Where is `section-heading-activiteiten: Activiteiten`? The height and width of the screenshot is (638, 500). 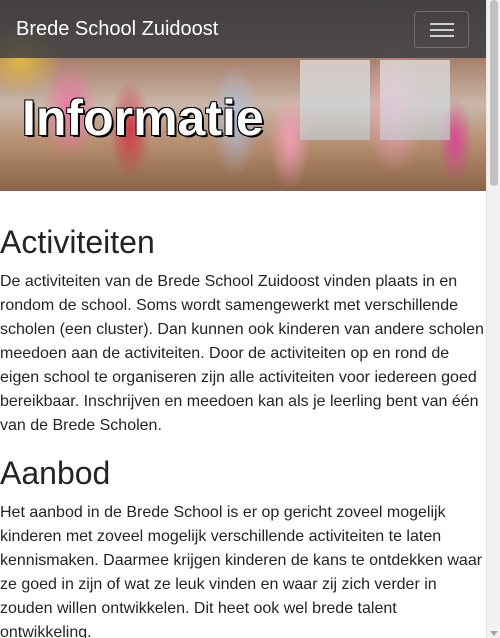 section-heading-activiteiten: Activiteiten is located at coordinates (77, 242).